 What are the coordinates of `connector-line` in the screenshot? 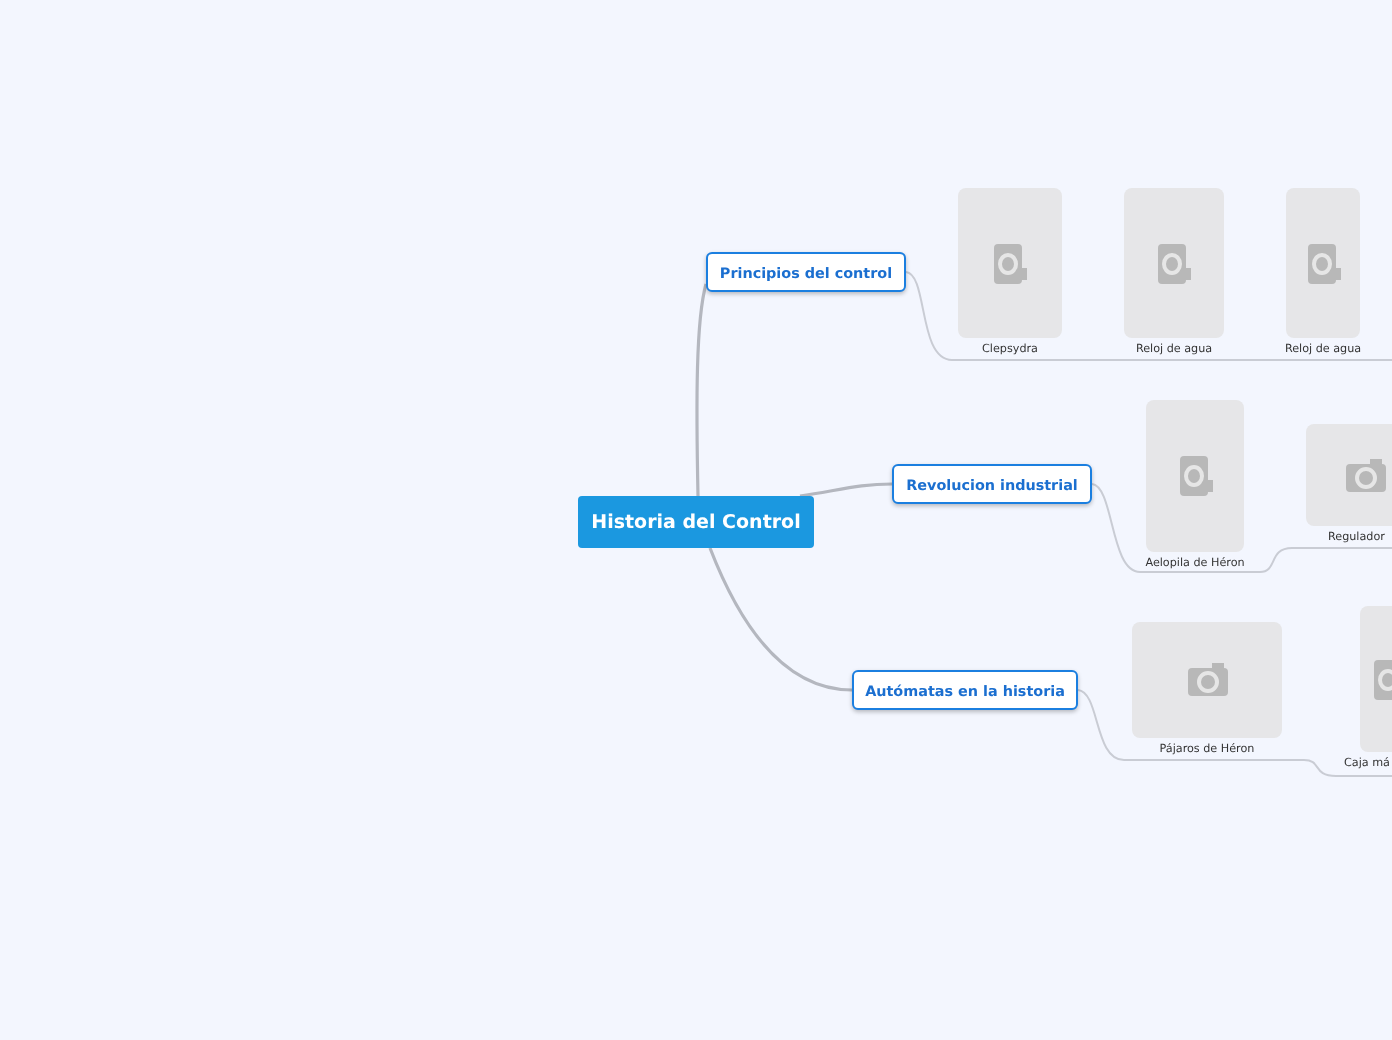 It's located at (846, 490).